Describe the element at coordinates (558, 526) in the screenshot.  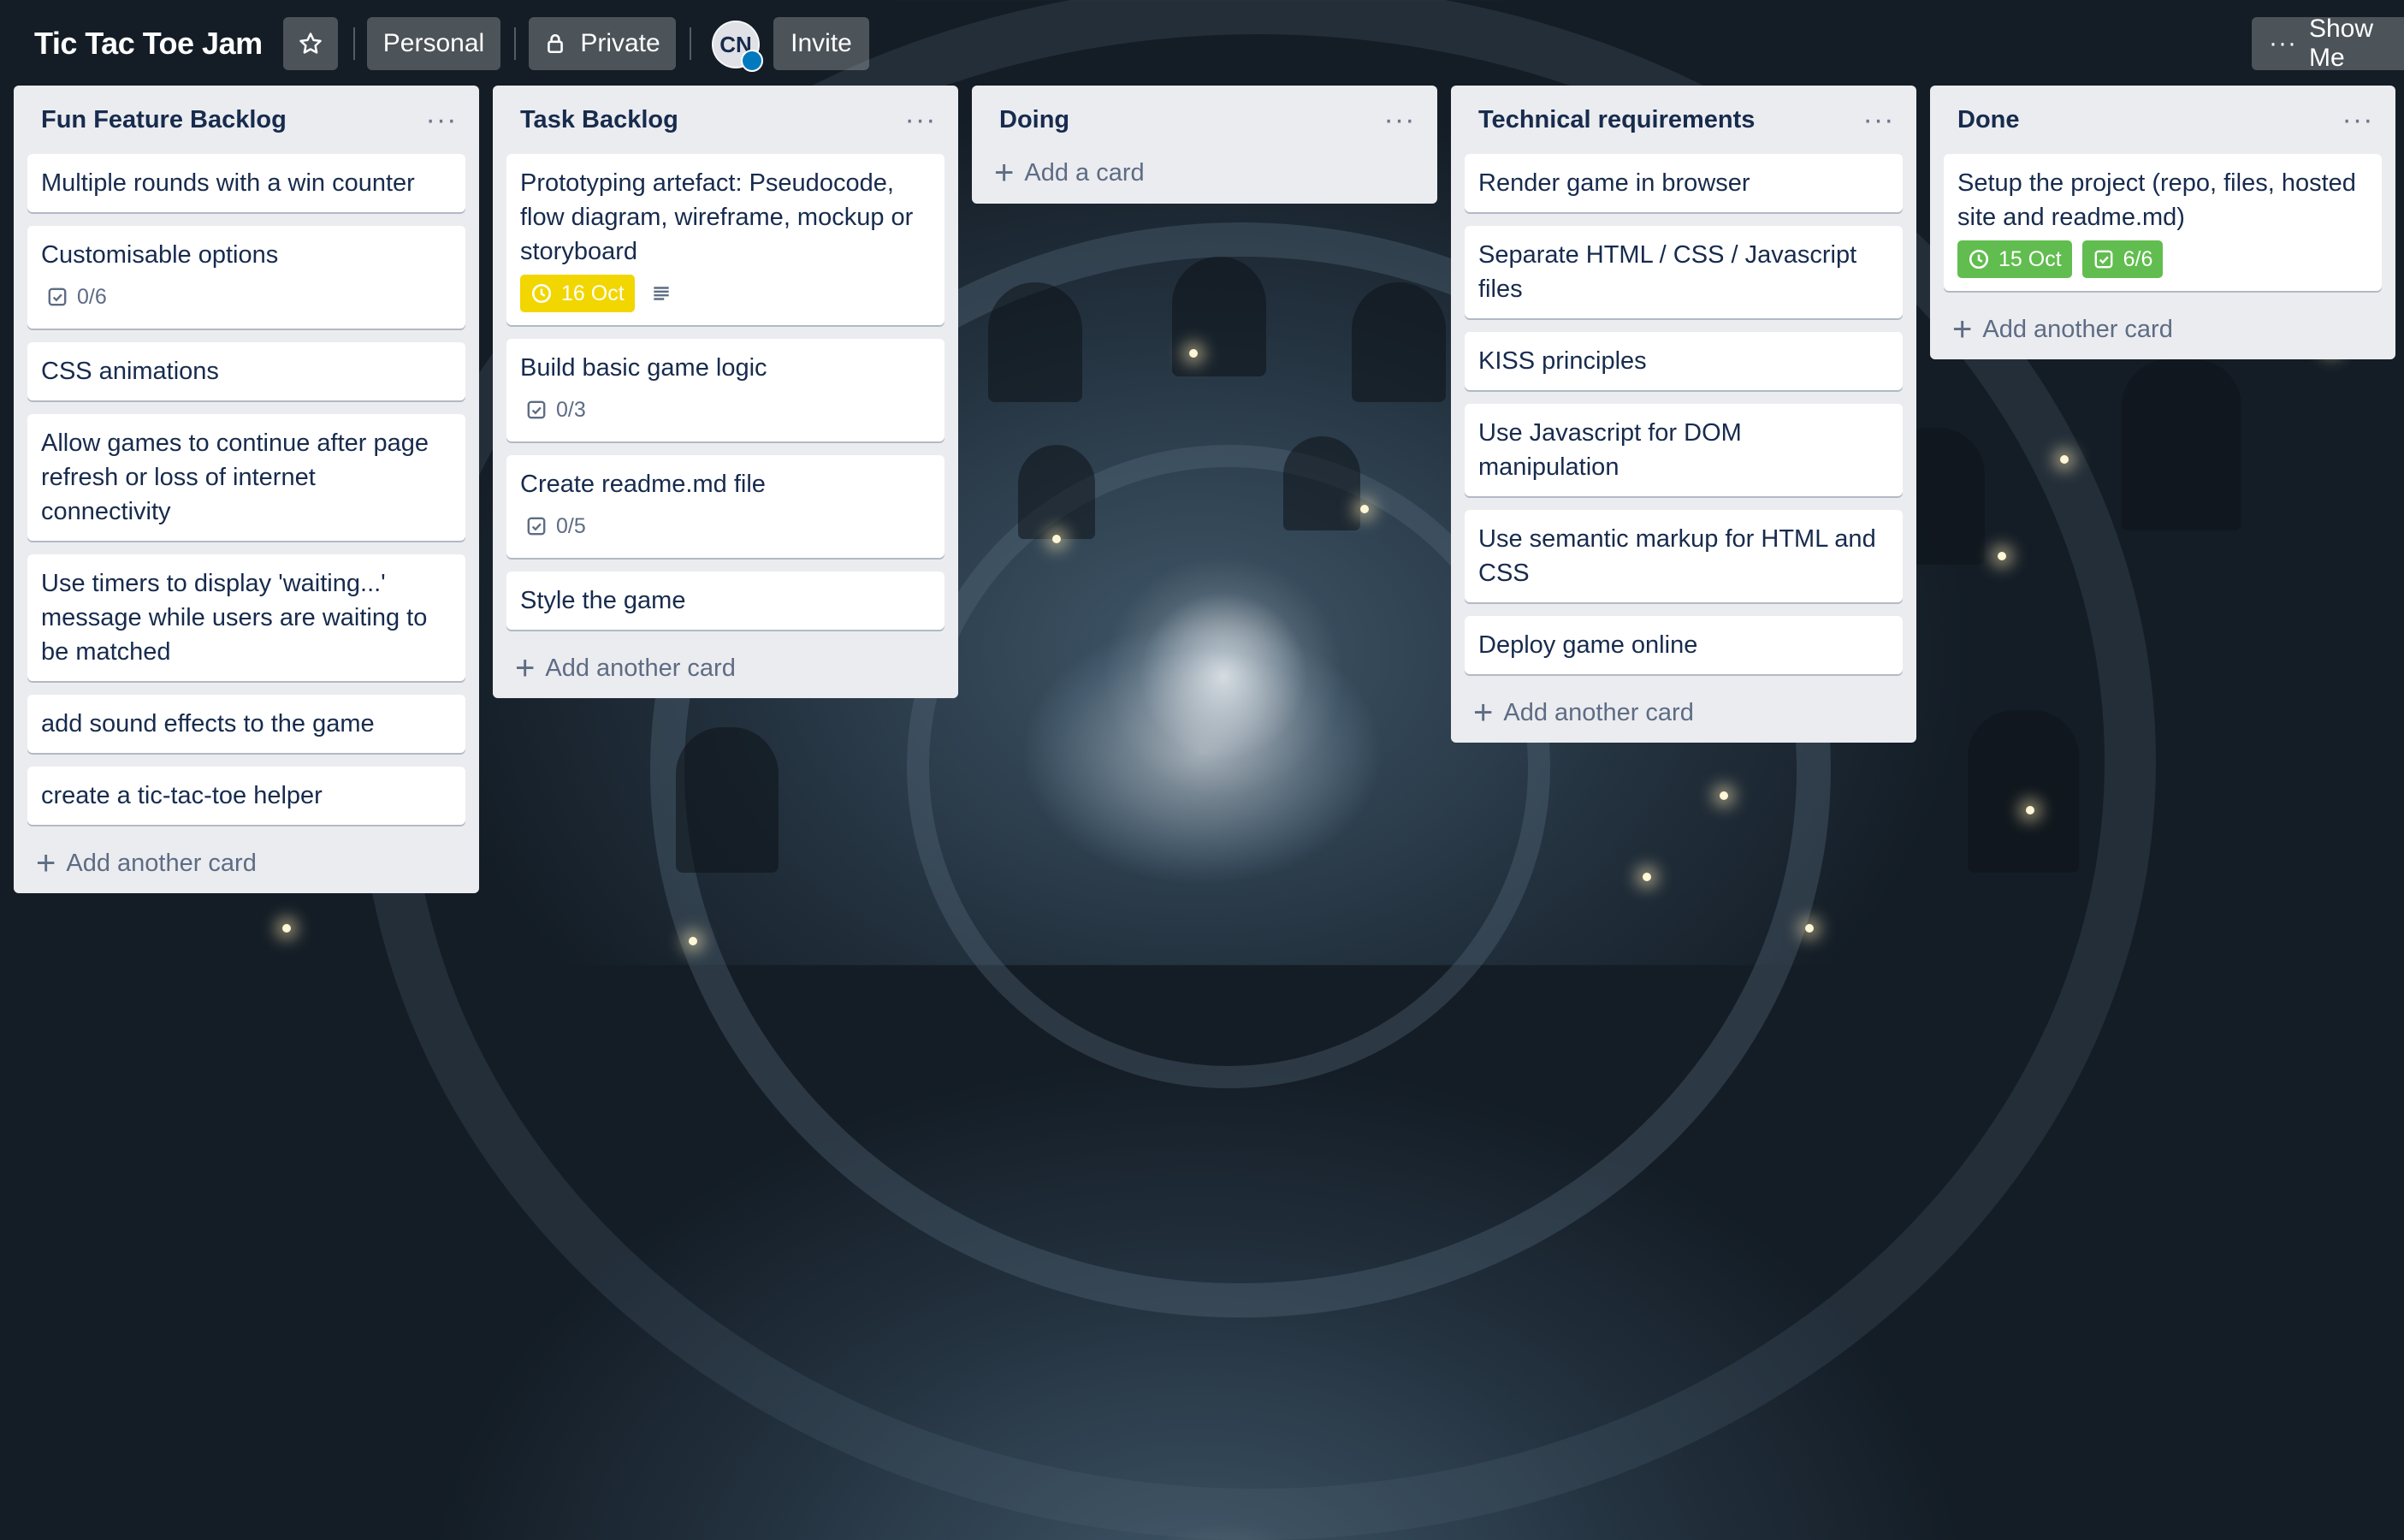
I see `checklist-badge: 0/5` at that location.